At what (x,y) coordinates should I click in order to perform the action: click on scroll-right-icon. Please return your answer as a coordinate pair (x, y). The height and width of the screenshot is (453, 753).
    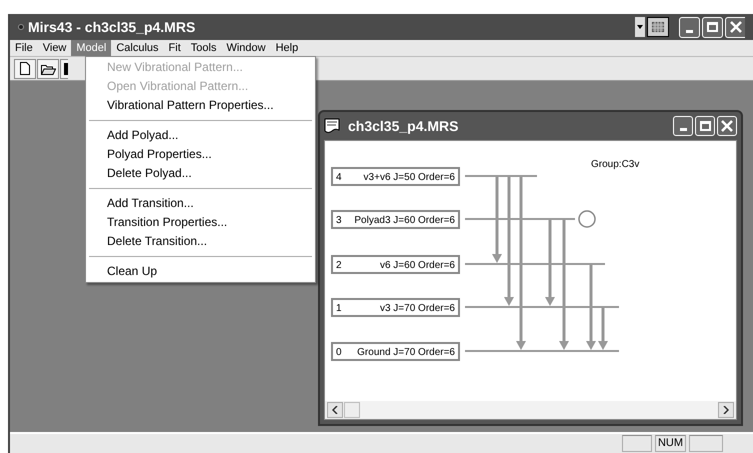
    Looking at the image, I should click on (726, 410).